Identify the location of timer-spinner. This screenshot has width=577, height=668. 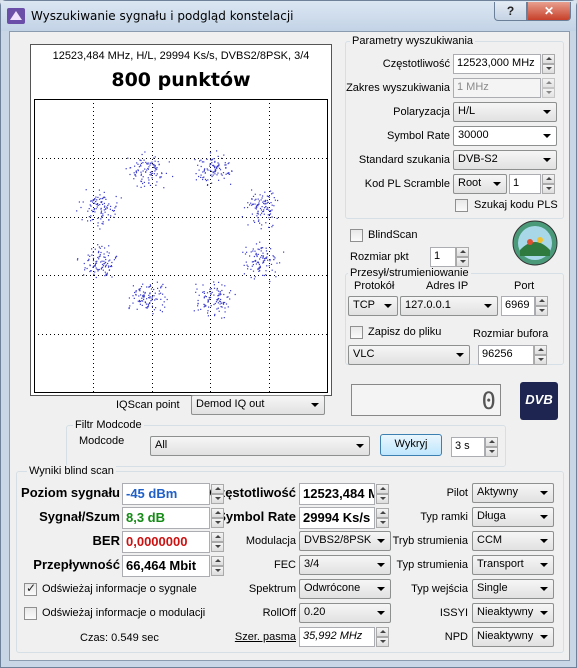
(491, 447).